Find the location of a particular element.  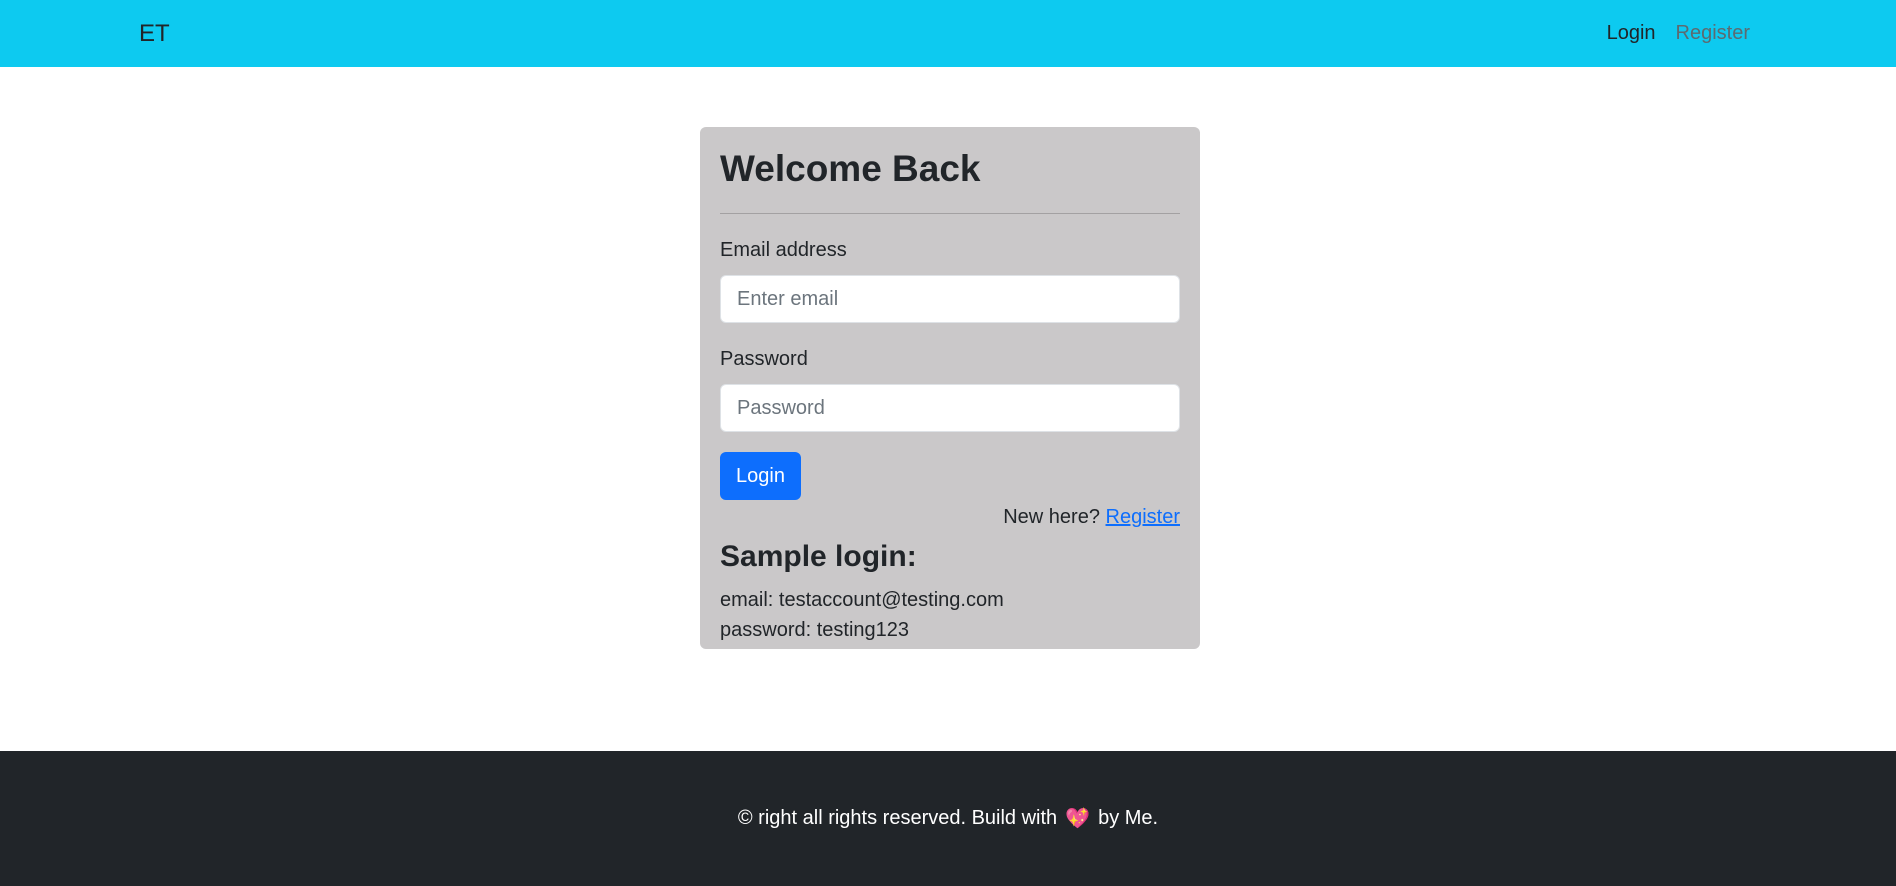

card-title: Welcome Back is located at coordinates (850, 168).